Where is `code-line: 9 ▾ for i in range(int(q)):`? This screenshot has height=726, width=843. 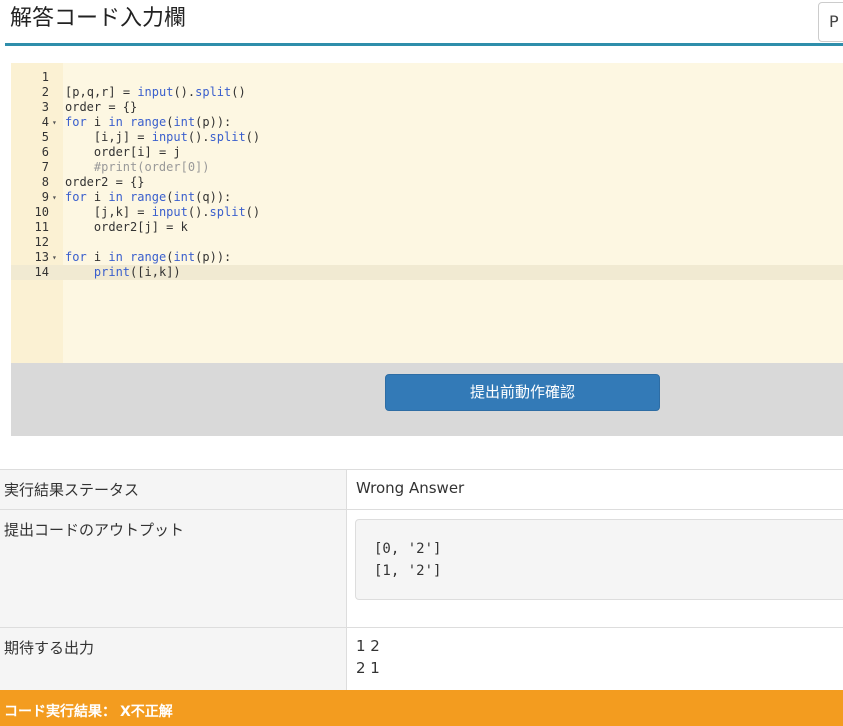
code-line: 9 ▾ for i in range(int(q)): is located at coordinates (427, 197).